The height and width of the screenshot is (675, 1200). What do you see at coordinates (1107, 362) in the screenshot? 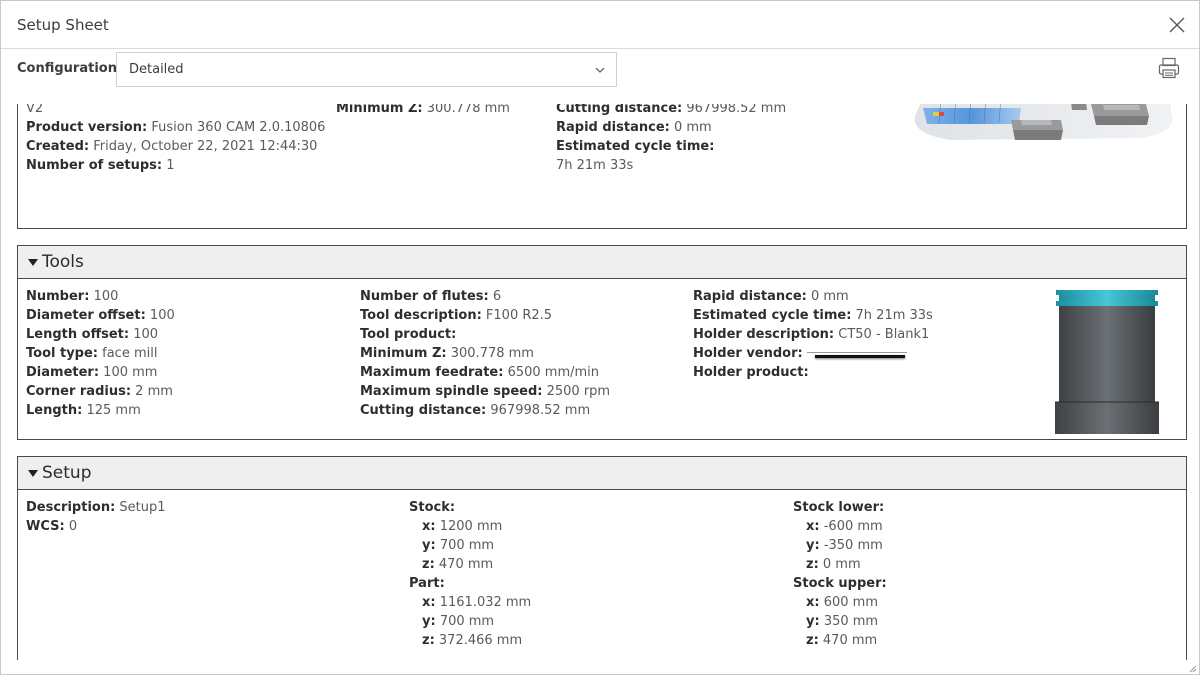
I see `tool-image` at bounding box center [1107, 362].